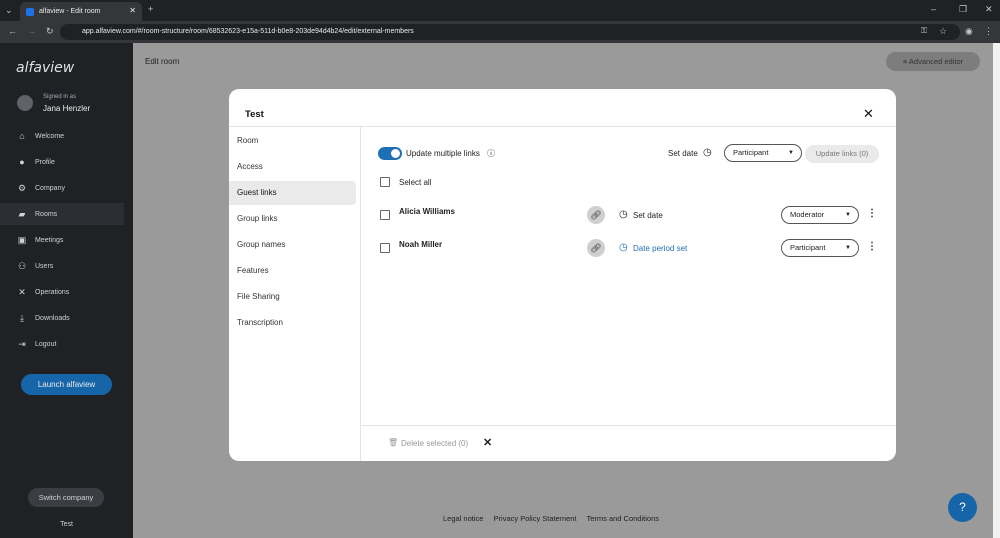  Describe the element at coordinates (292, 193) in the screenshot. I see `tab-guest-links: Guest links` at that location.